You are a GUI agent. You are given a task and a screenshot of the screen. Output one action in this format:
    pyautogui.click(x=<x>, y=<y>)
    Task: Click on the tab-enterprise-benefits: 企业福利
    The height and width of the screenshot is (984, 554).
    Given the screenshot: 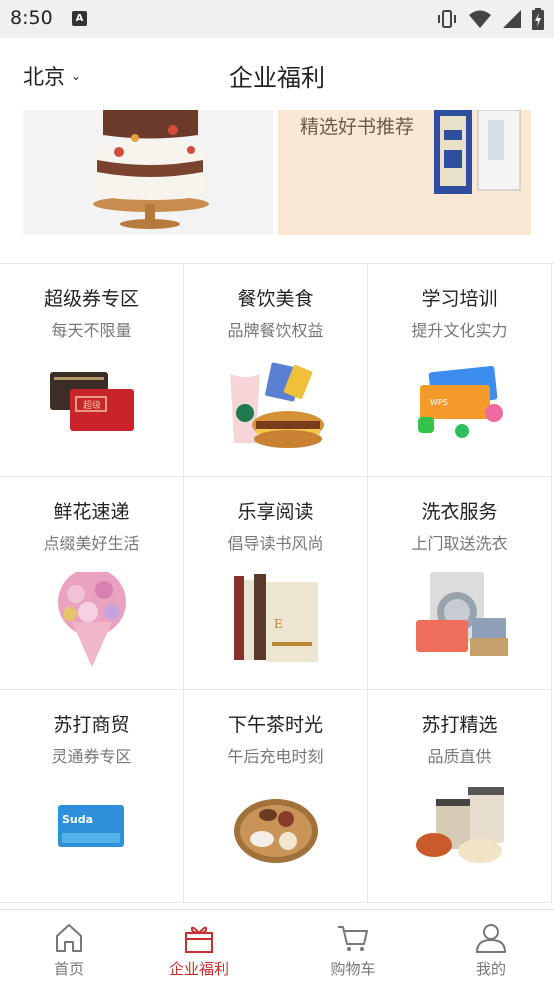 What is the action you would take?
    pyautogui.click(x=199, y=947)
    